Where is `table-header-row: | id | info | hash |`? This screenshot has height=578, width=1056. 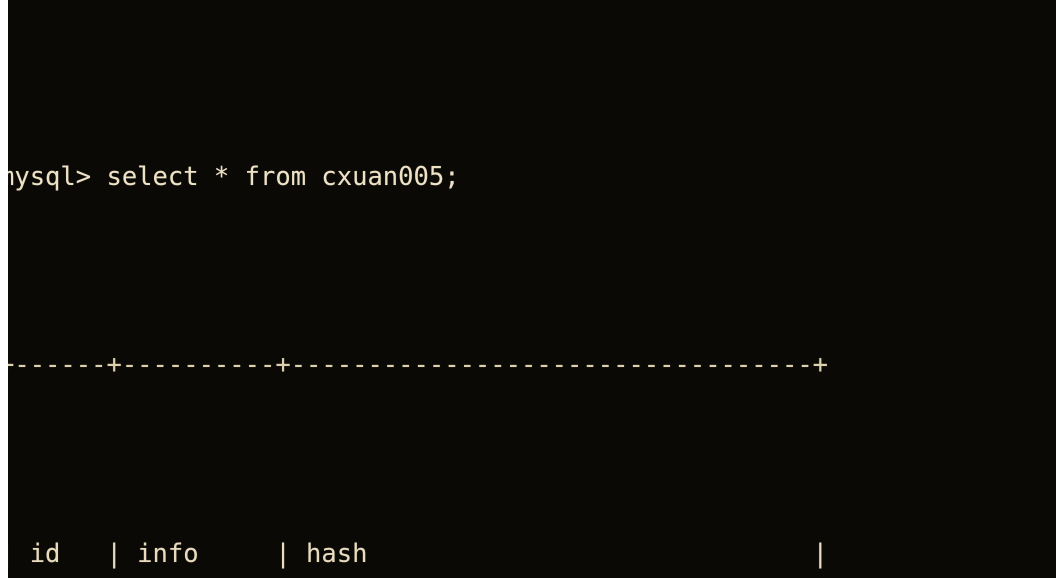 table-header-row: | id | info | hash | is located at coordinates (418, 554).